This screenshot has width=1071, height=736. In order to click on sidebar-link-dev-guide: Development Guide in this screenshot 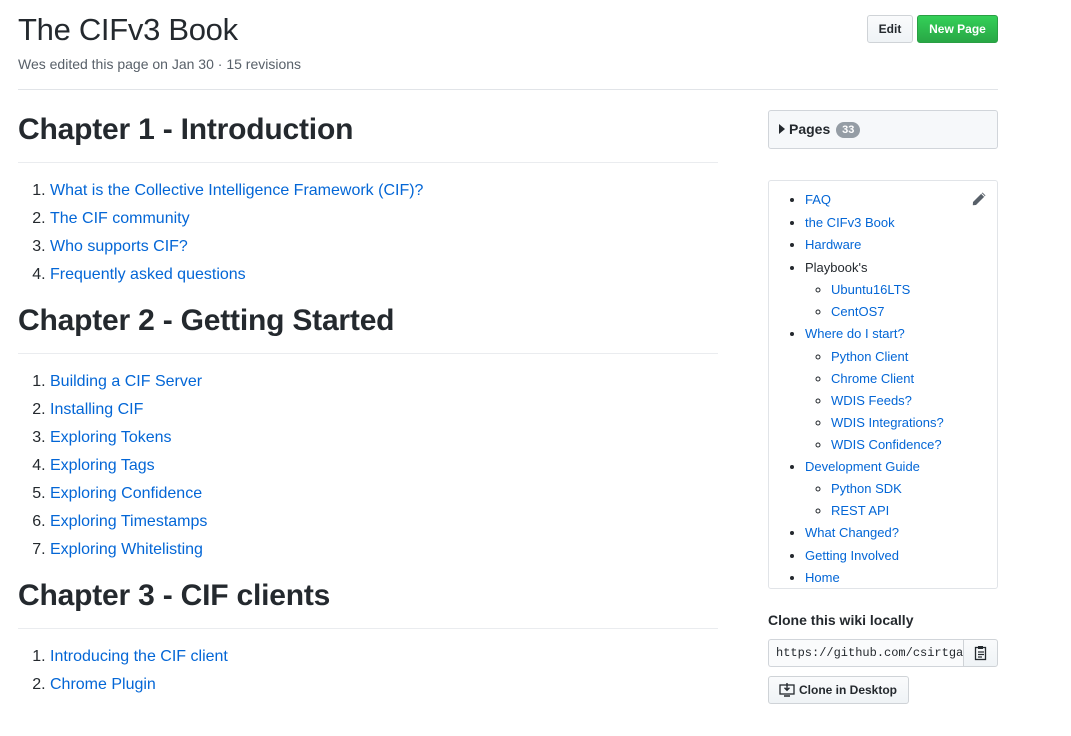, I will do `click(862, 466)`.